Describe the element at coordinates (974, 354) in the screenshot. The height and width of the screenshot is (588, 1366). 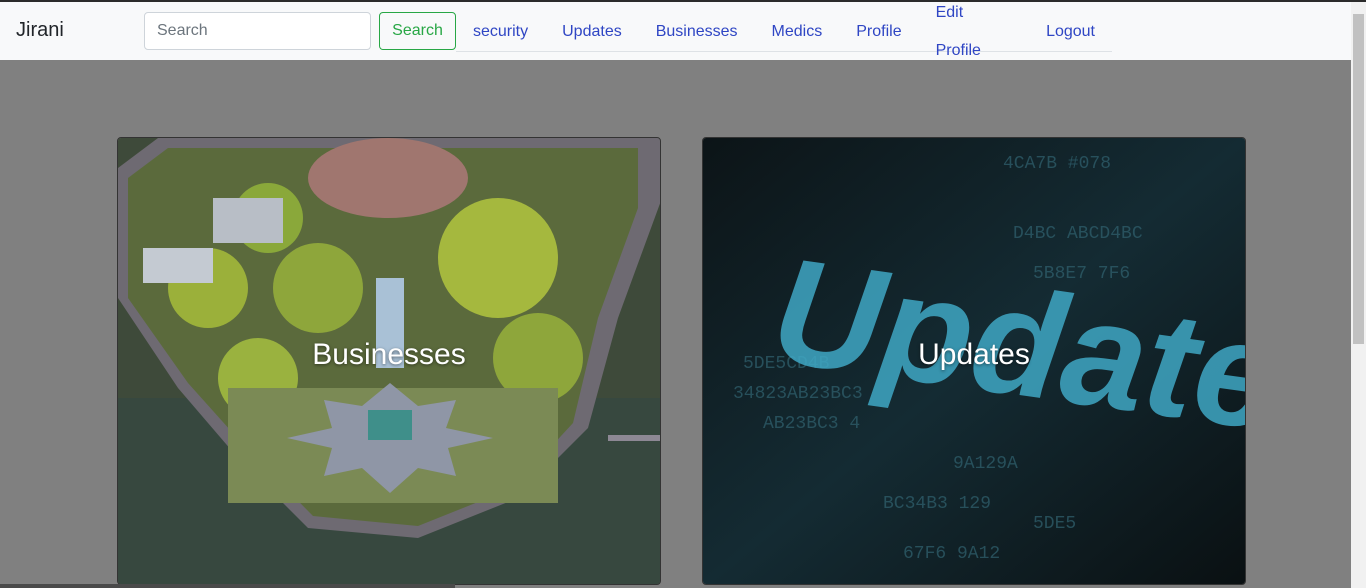
I see `card-title-updates: Updates` at that location.